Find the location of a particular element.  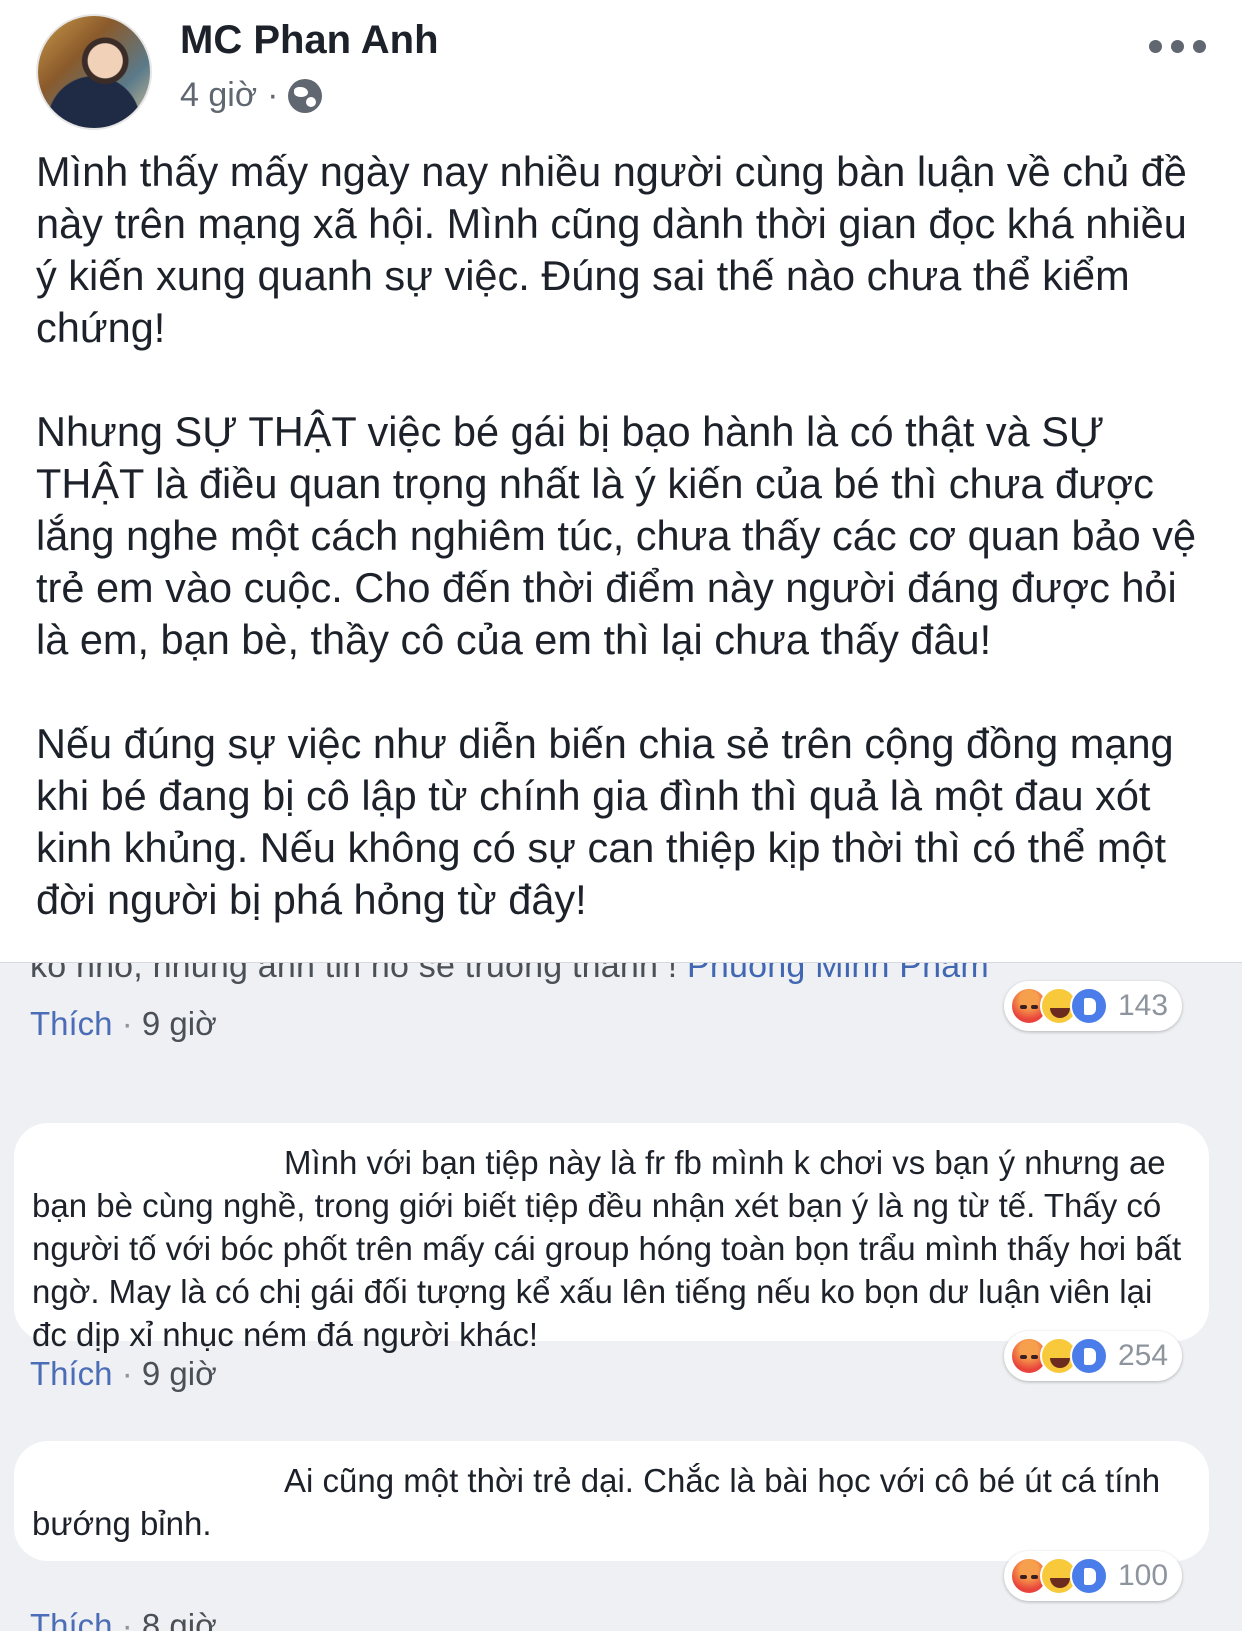

more-icon is located at coordinates (1177, 46).